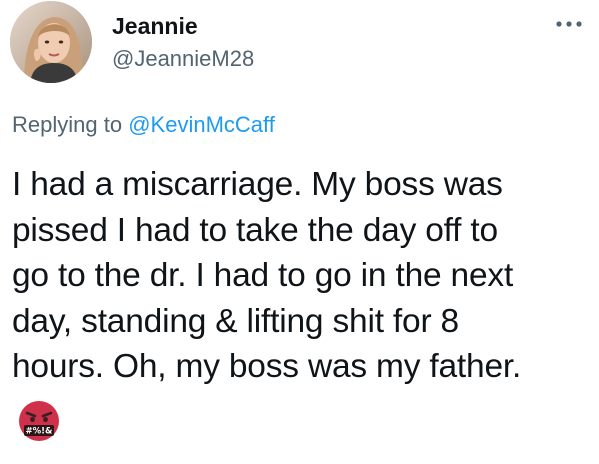  What do you see at coordinates (155, 26) in the screenshot?
I see `display-name: Jeannie` at bounding box center [155, 26].